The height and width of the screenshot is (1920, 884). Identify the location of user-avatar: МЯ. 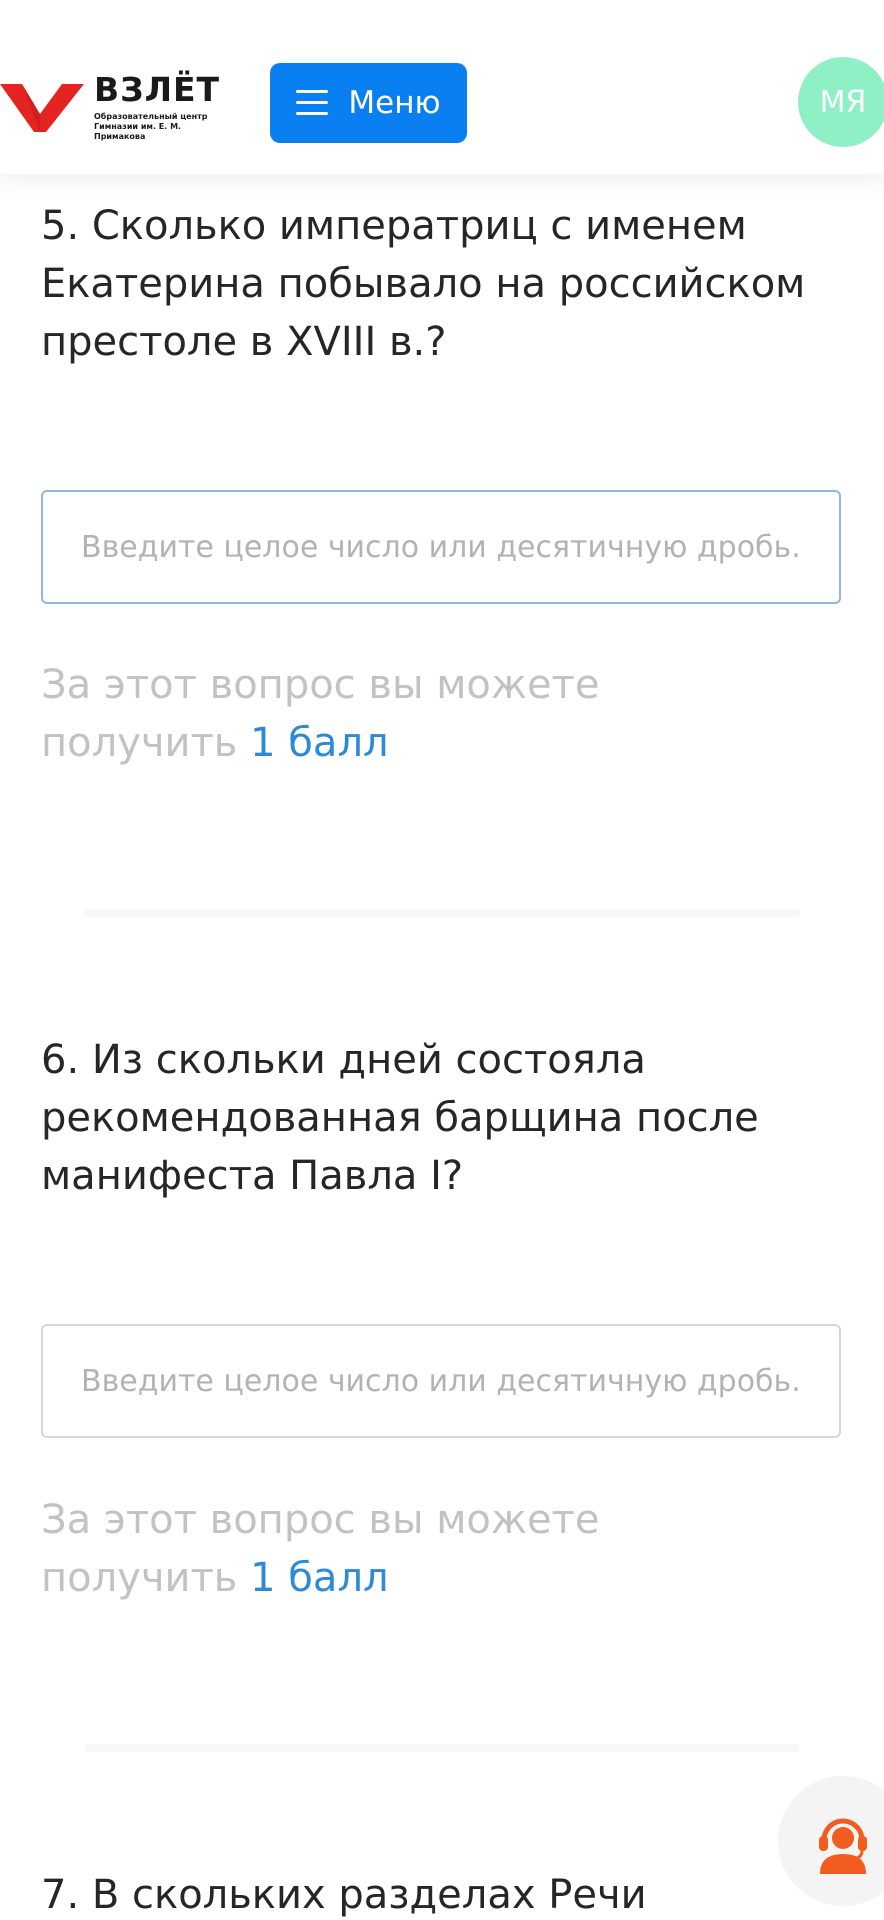
(841, 102).